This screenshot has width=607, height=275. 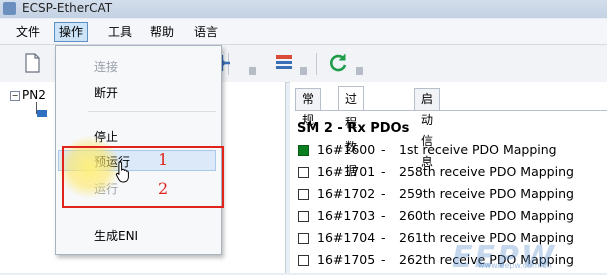 What do you see at coordinates (303, 9) in the screenshot?
I see `title-bar: ECSP-EtherCAT` at bounding box center [303, 9].